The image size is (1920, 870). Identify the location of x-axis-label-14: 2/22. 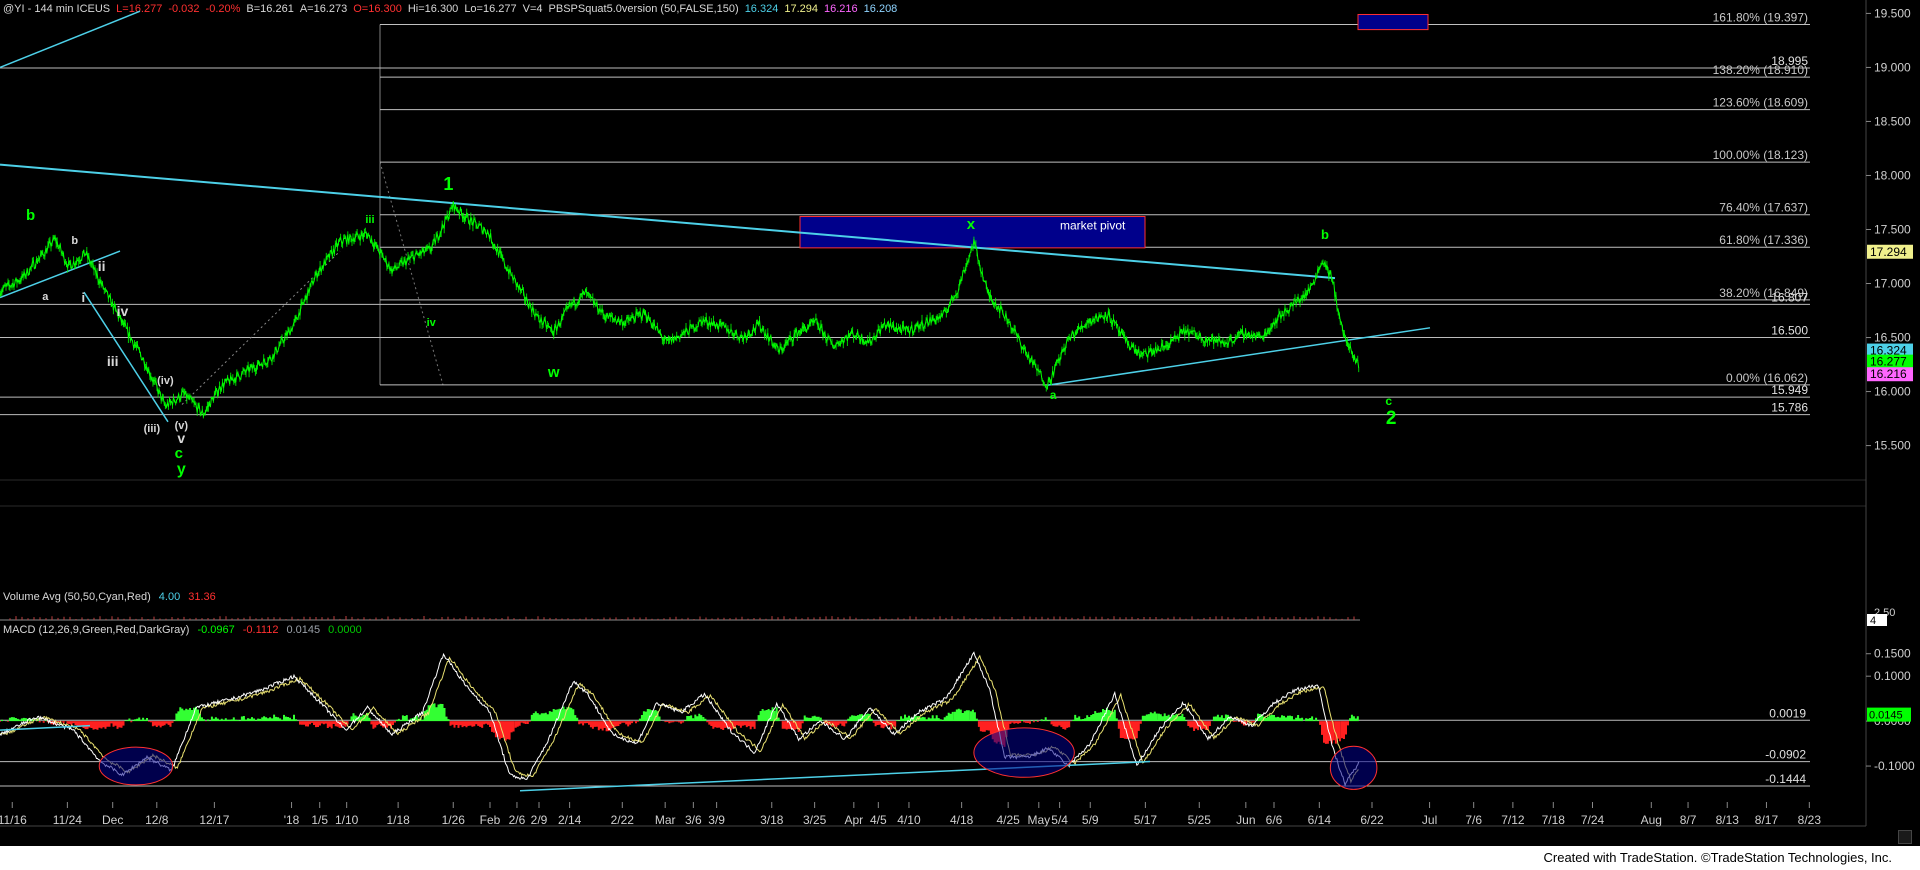
(623, 820).